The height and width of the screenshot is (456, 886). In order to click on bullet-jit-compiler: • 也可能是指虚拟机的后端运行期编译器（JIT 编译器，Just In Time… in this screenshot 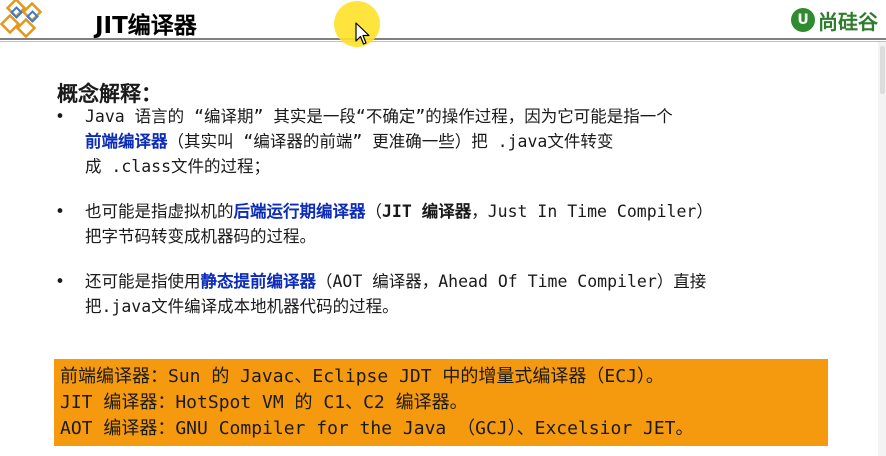, I will do `click(445, 224)`.